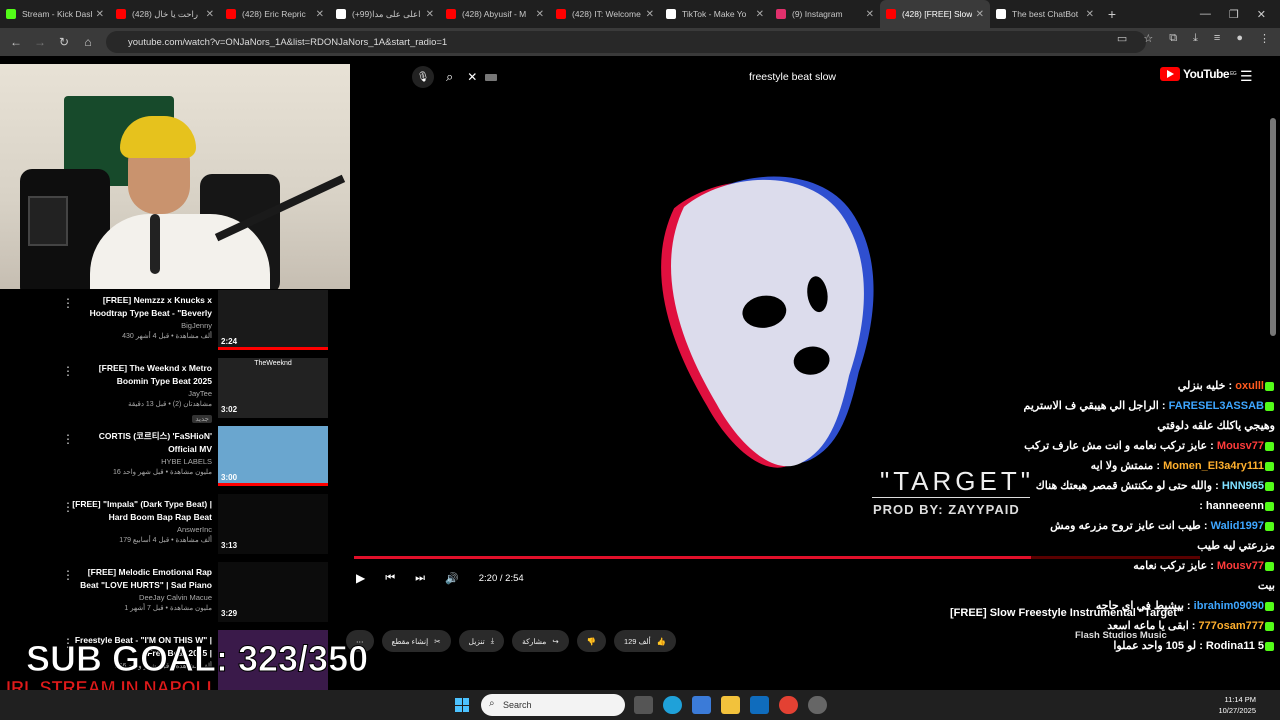 The height and width of the screenshot is (720, 1280). Describe the element at coordinates (553, 705) in the screenshot. I see `taskbar-search-input: ⌕ Search` at that location.